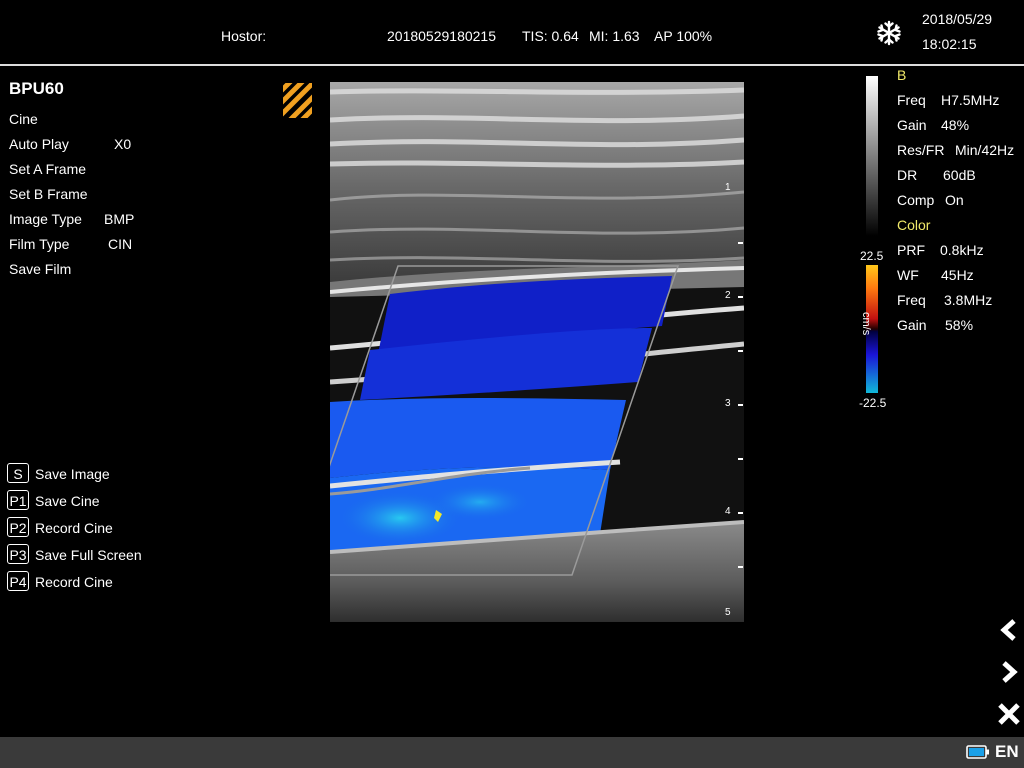 The height and width of the screenshot is (768, 1024). What do you see at coordinates (985, 150) in the screenshot?
I see `b-res-value: Min/42Hz` at bounding box center [985, 150].